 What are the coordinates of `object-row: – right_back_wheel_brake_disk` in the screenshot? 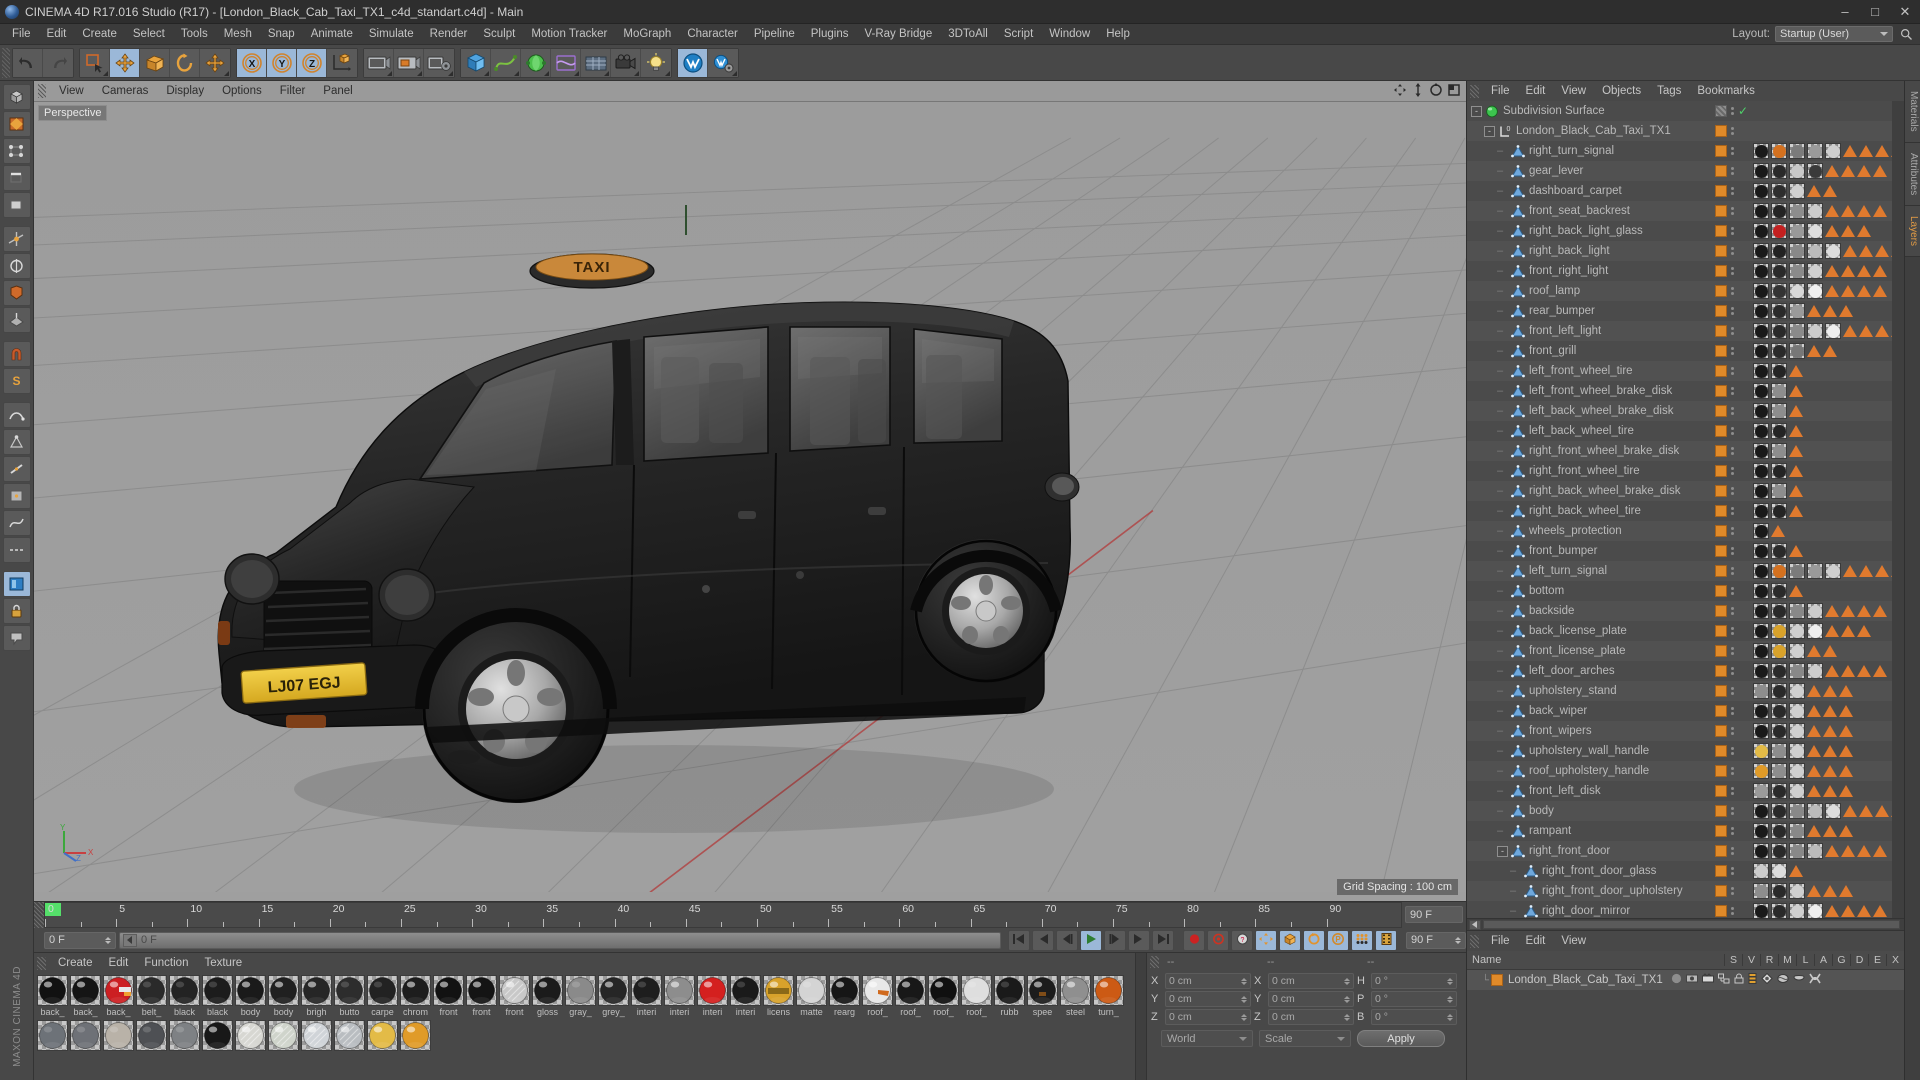 It's located at (1679, 491).